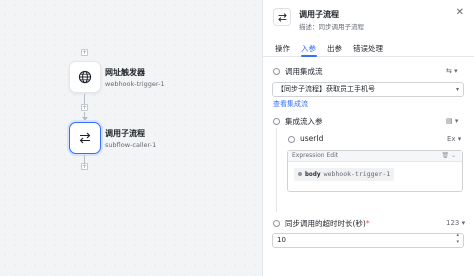 The image size is (474, 276). Describe the element at coordinates (454, 139) in the screenshot. I see `expression-type-select: Ex ▾` at that location.